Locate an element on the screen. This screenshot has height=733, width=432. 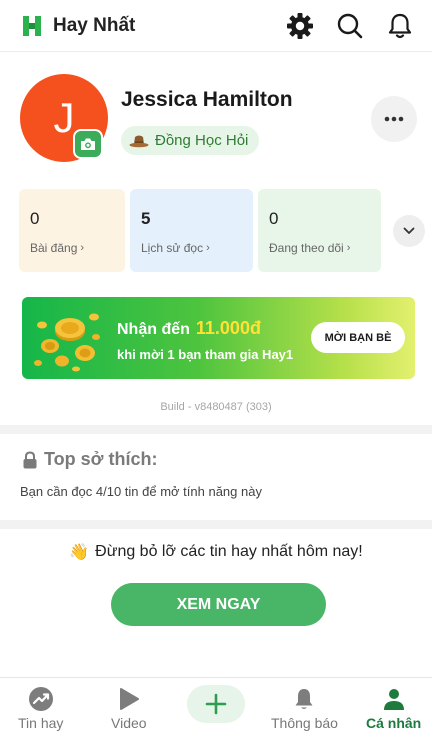
chevron-down-icon is located at coordinates (409, 230).